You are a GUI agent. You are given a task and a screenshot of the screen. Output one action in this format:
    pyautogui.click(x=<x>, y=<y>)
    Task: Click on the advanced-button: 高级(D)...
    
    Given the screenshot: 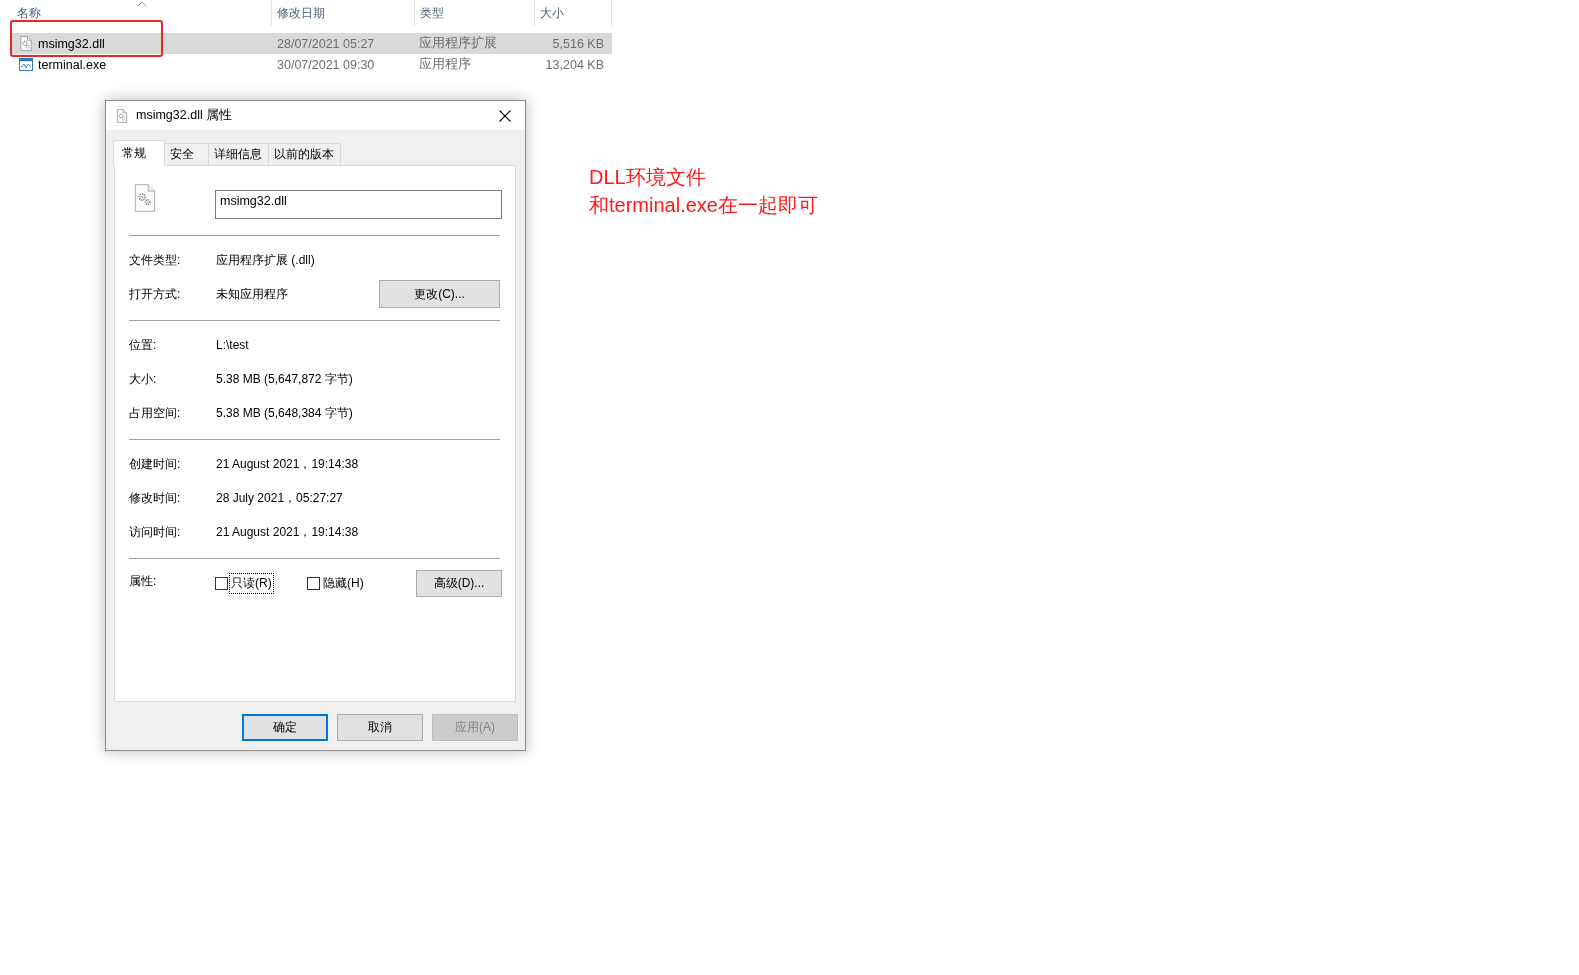 What is the action you would take?
    pyautogui.click(x=459, y=583)
    